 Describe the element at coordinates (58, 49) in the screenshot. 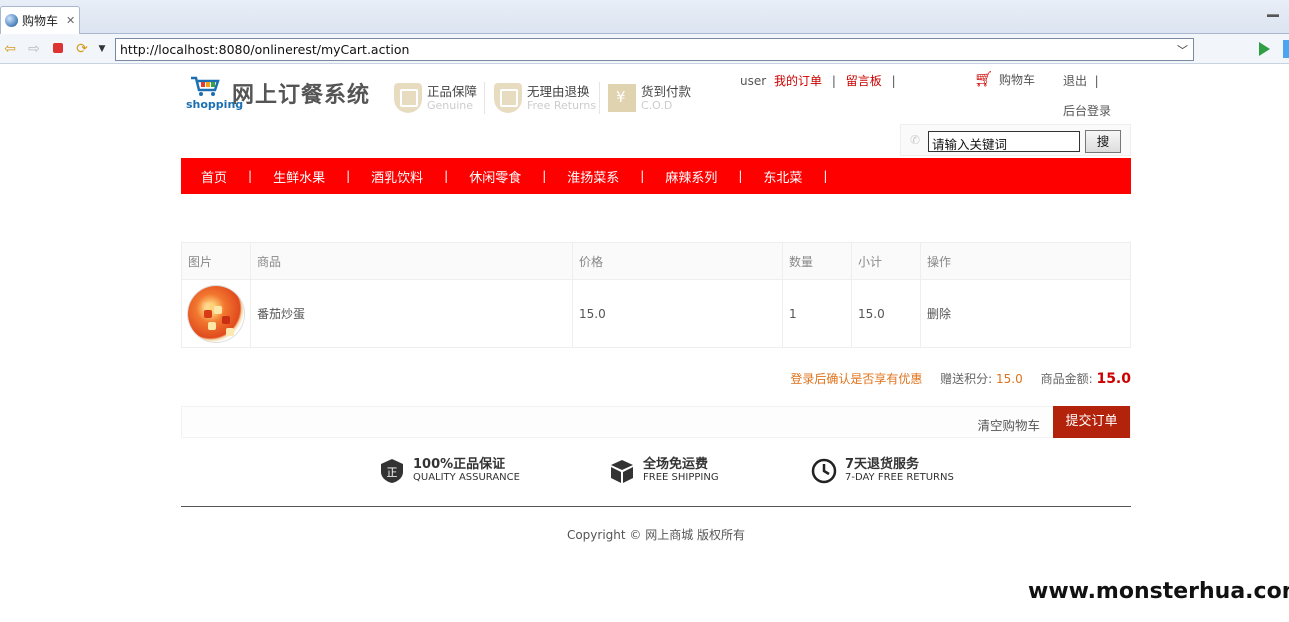

I see `stop-icon` at that location.